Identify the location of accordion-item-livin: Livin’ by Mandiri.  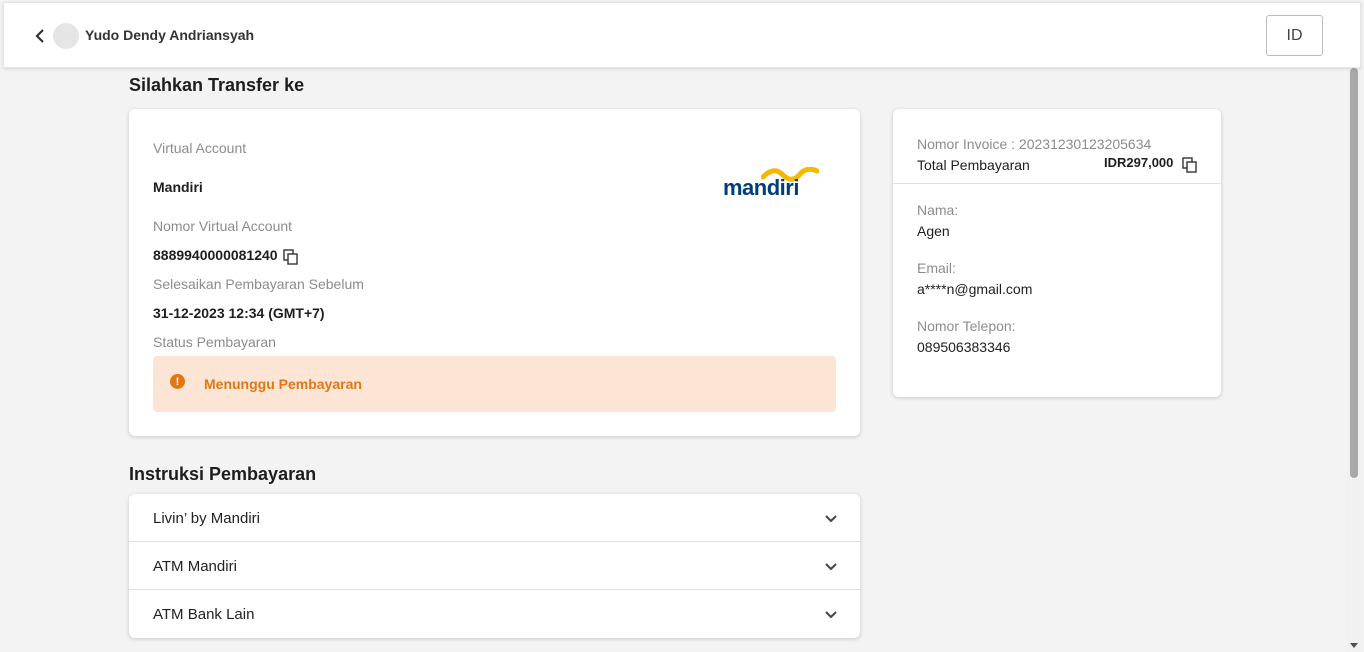
(494, 518).